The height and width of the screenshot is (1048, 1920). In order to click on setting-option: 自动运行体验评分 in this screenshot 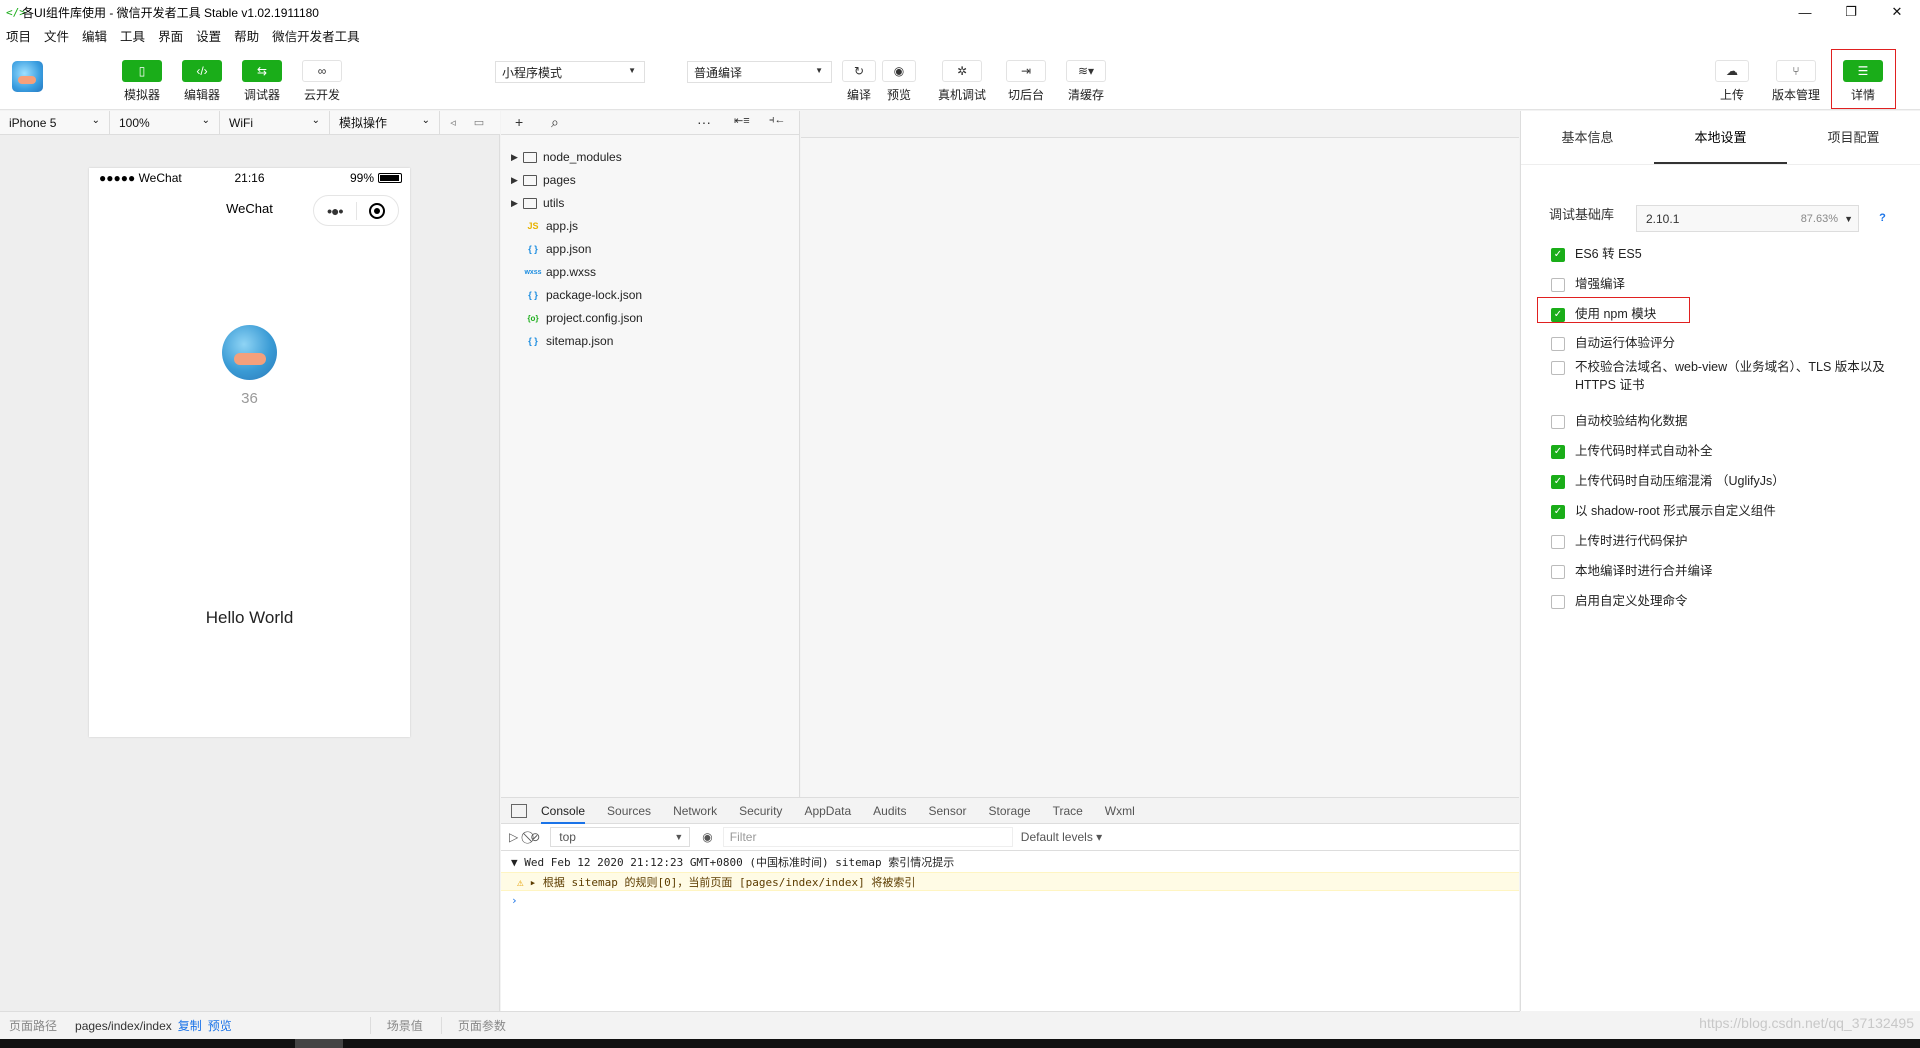, I will do `click(1721, 343)`.